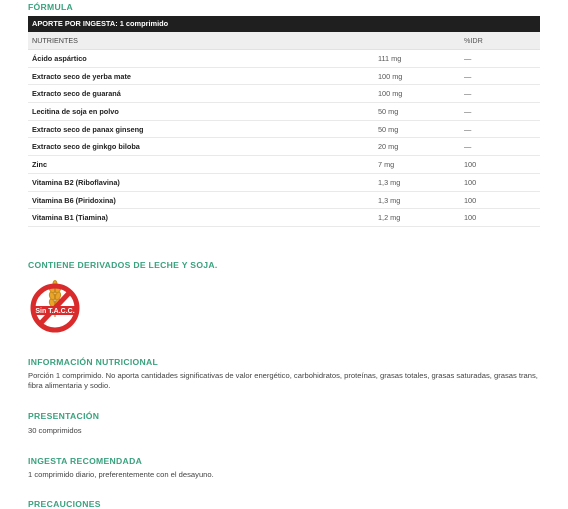 This screenshot has height=509, width=568. I want to click on allergen-warning: CONTIENE DERIVADOS DE LECHE Y SOJA., so click(123, 265).